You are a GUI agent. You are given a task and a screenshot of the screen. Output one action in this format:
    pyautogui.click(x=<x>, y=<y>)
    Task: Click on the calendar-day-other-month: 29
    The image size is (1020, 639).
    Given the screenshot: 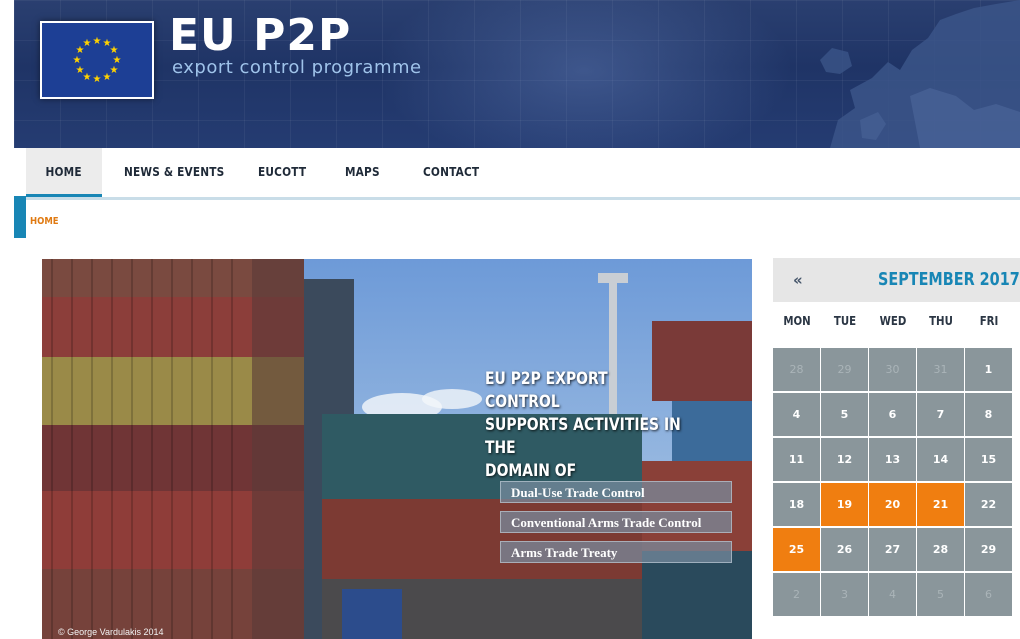 What is the action you would take?
    pyautogui.click(x=844, y=369)
    